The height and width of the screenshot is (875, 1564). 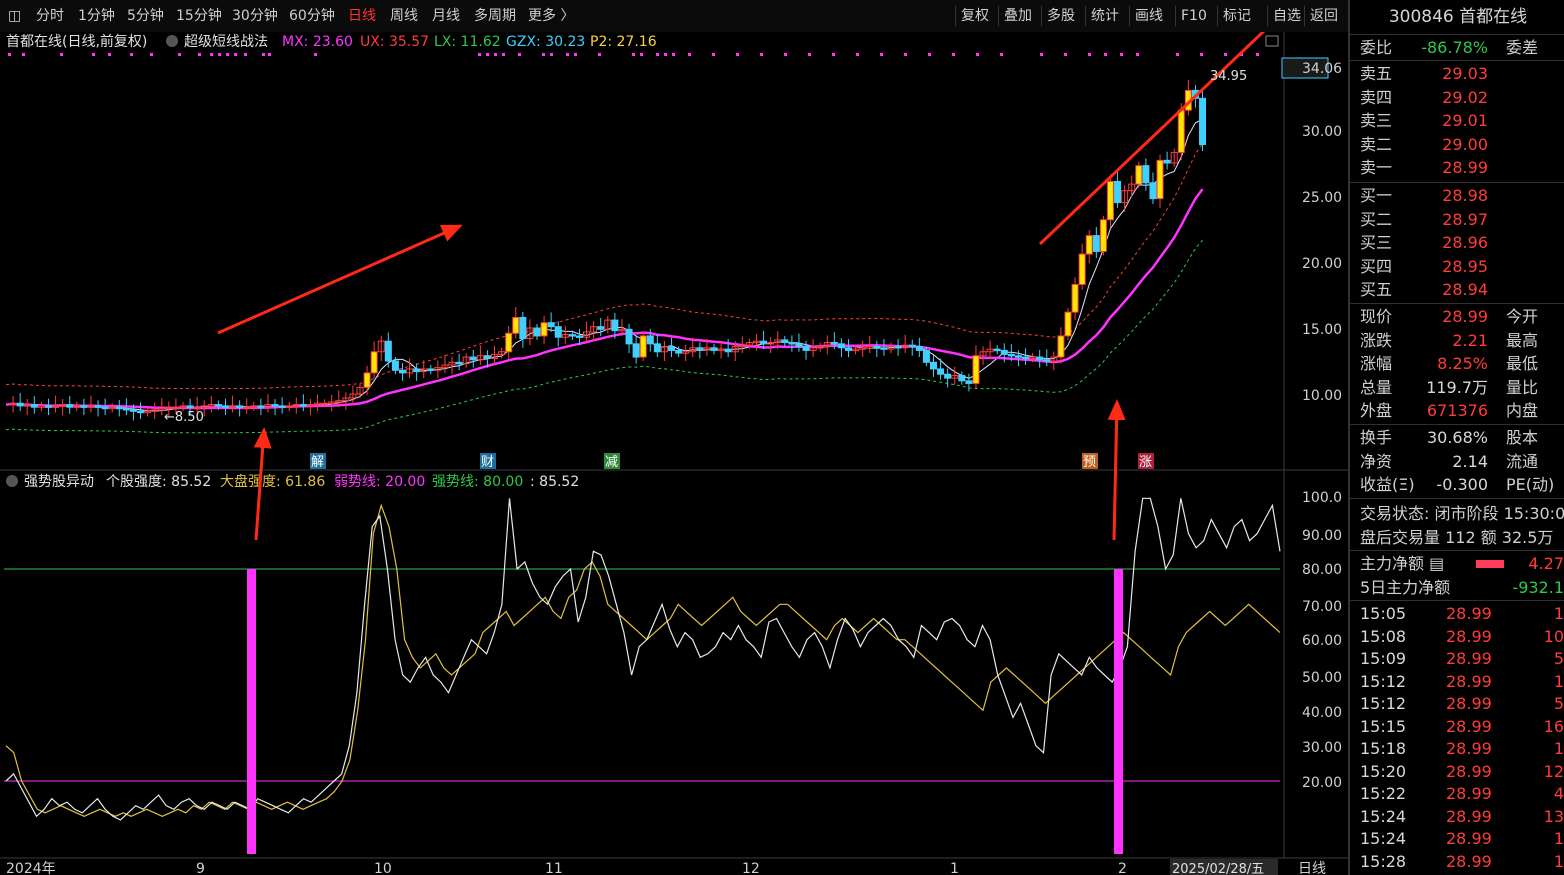 I want to click on stat-label: 总量, so click(x=1376, y=387).